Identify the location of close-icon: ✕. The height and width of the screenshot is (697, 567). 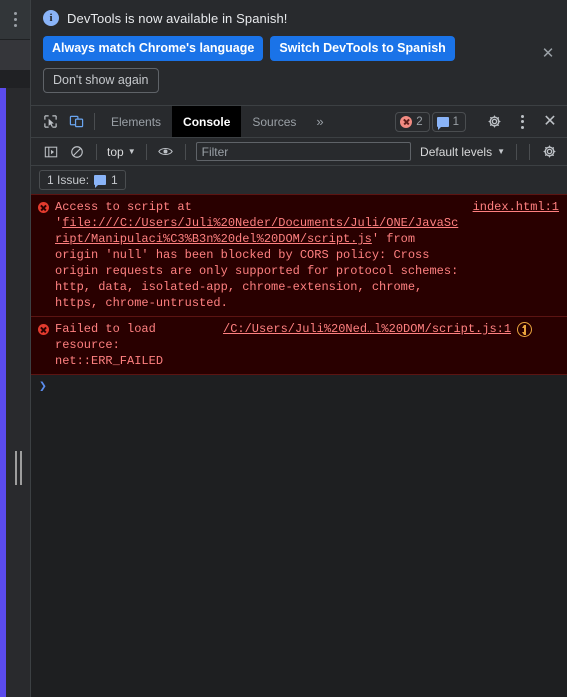
(548, 53).